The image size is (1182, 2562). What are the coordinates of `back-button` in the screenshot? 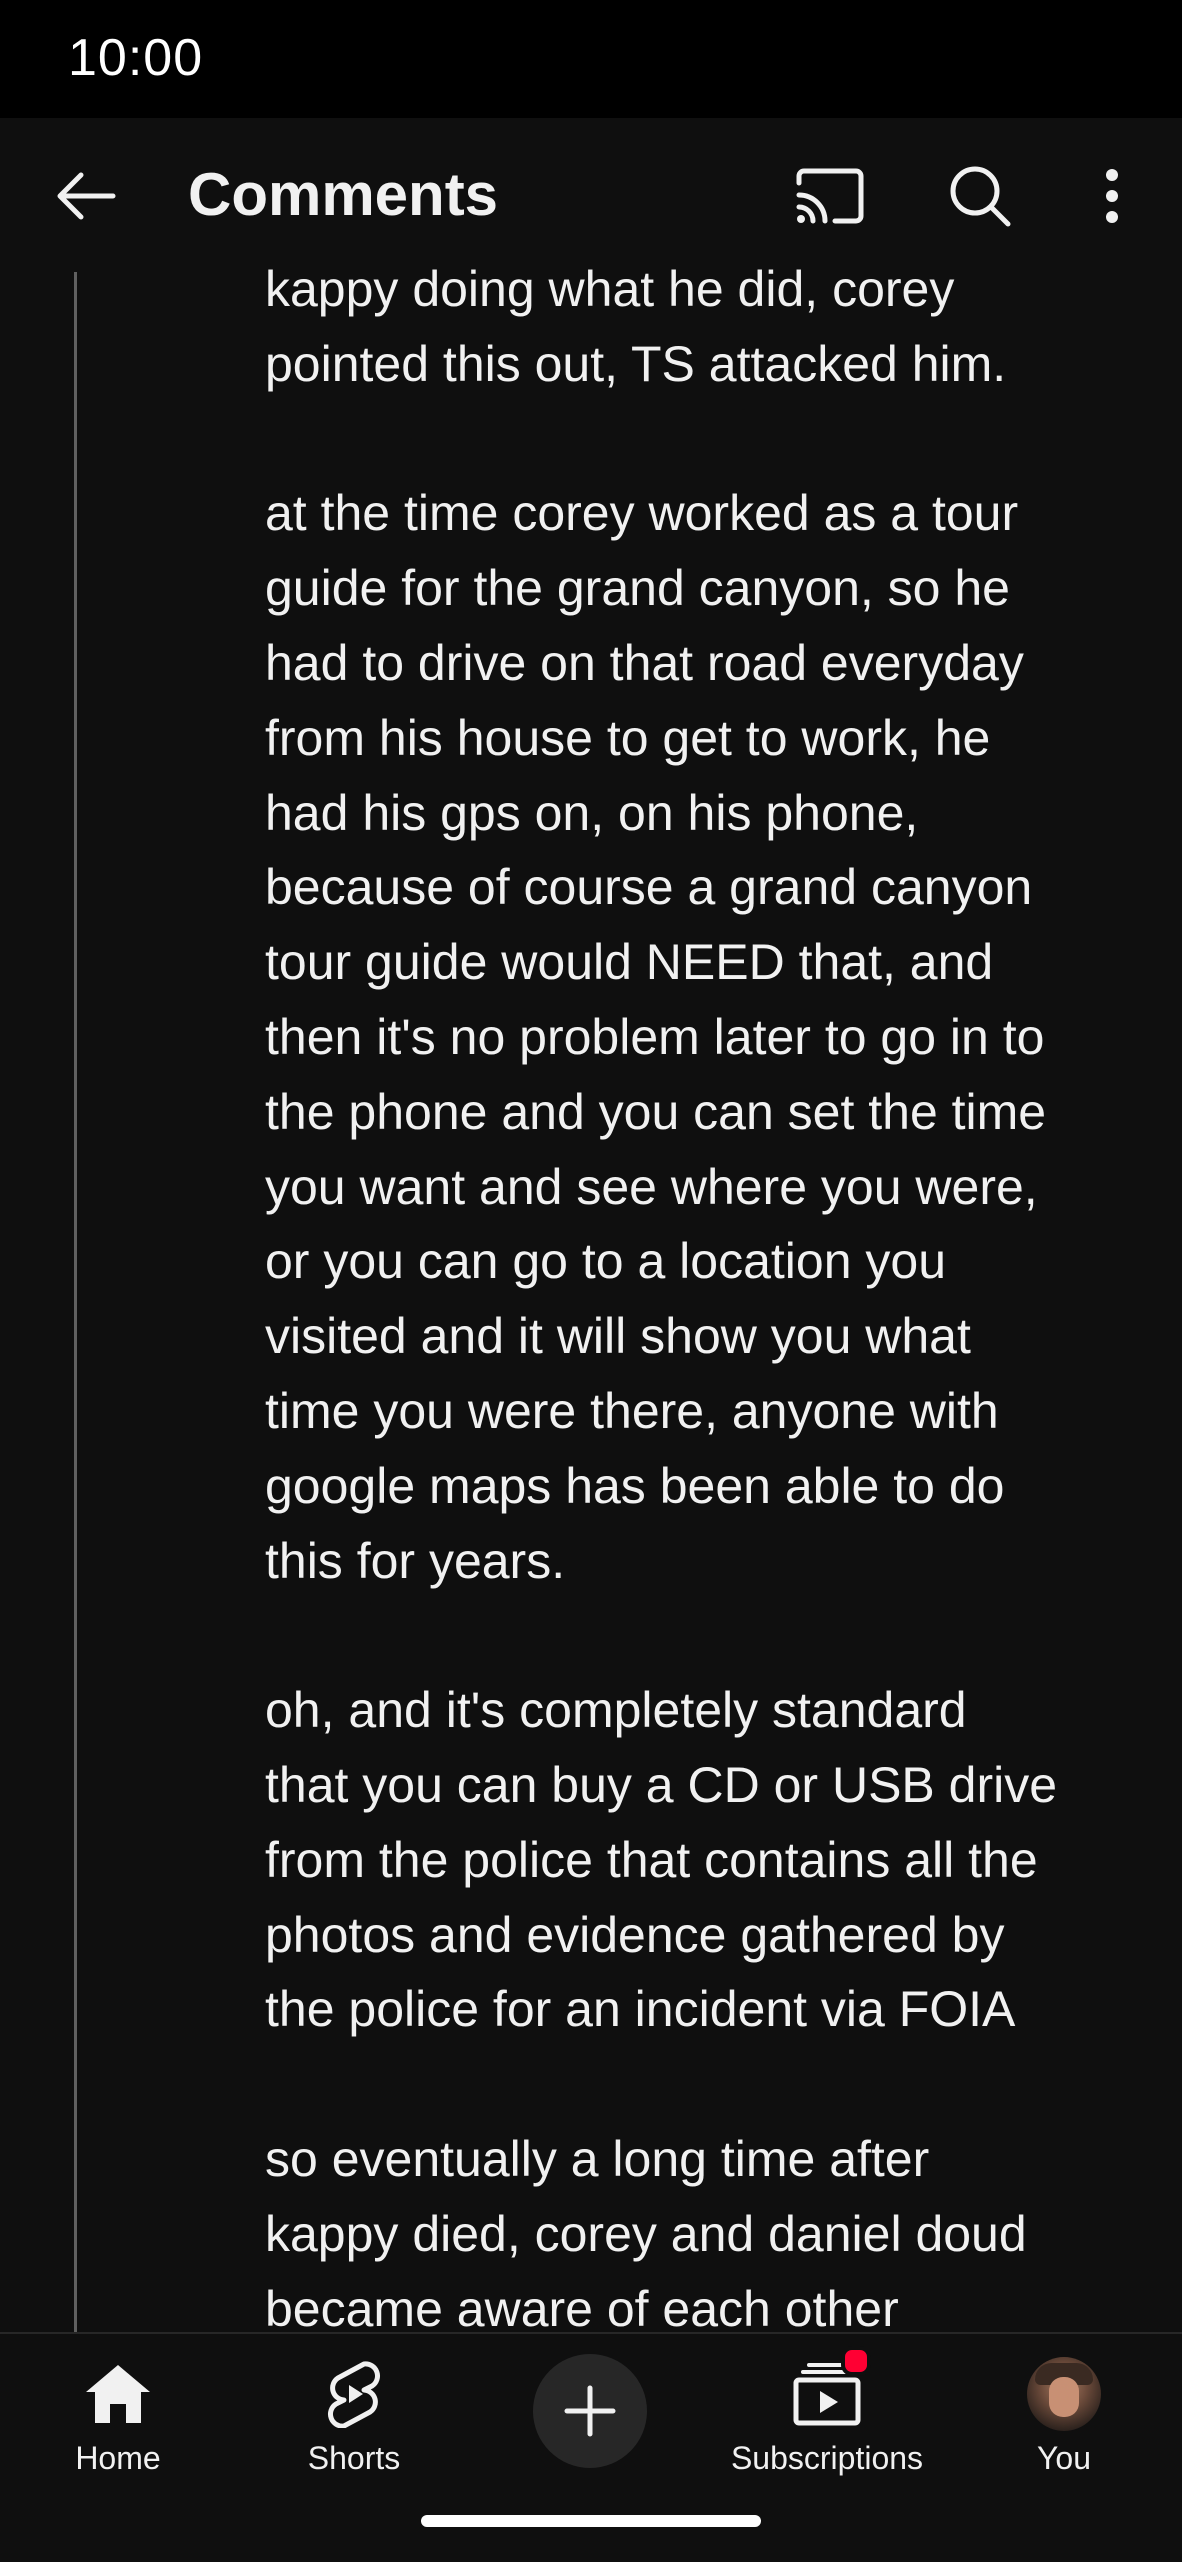 It's located at (86, 196).